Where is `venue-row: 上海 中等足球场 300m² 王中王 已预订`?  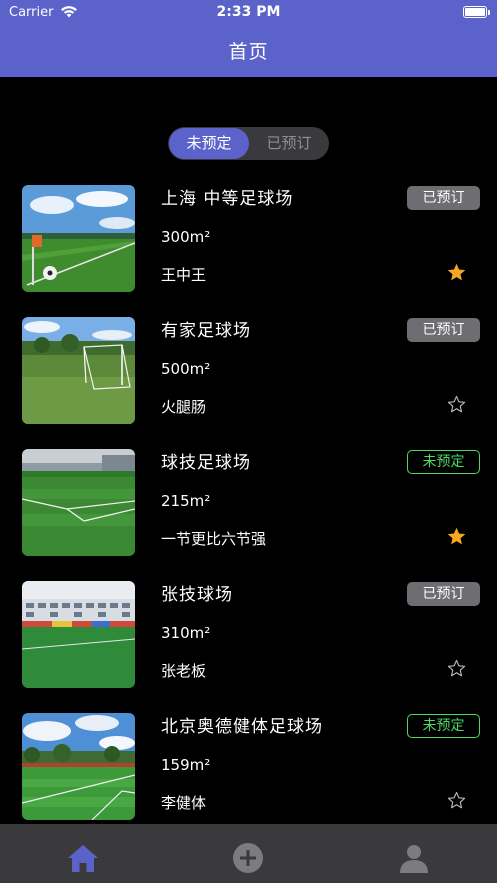 venue-row: 上海 中等足球场 300m² 王中王 已预订 is located at coordinates (248, 236).